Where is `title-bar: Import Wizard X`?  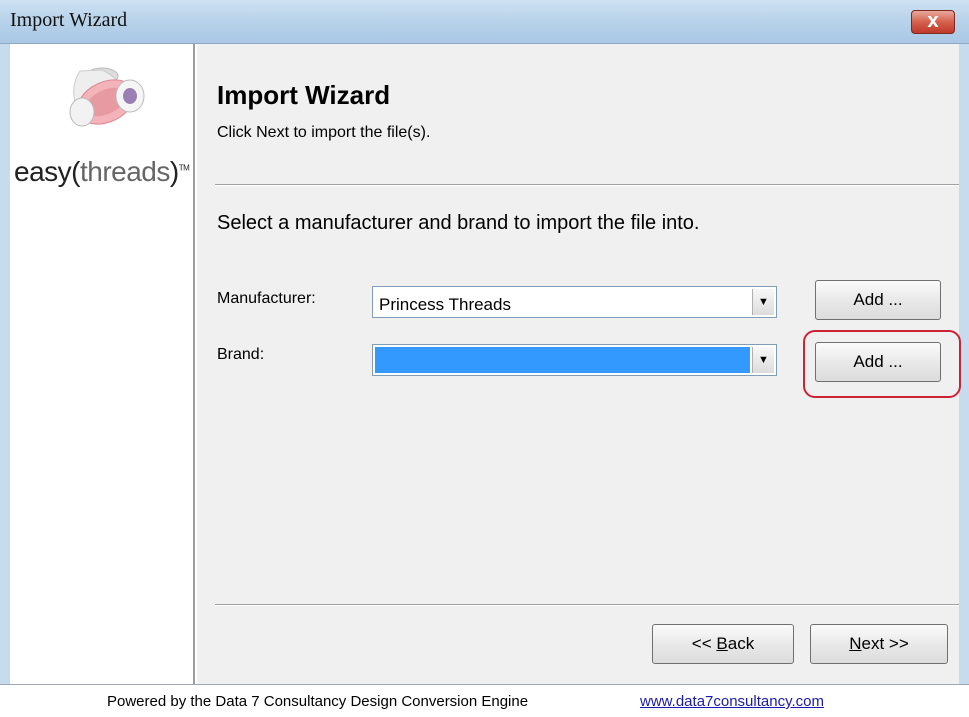
title-bar: Import Wizard X is located at coordinates (484, 22).